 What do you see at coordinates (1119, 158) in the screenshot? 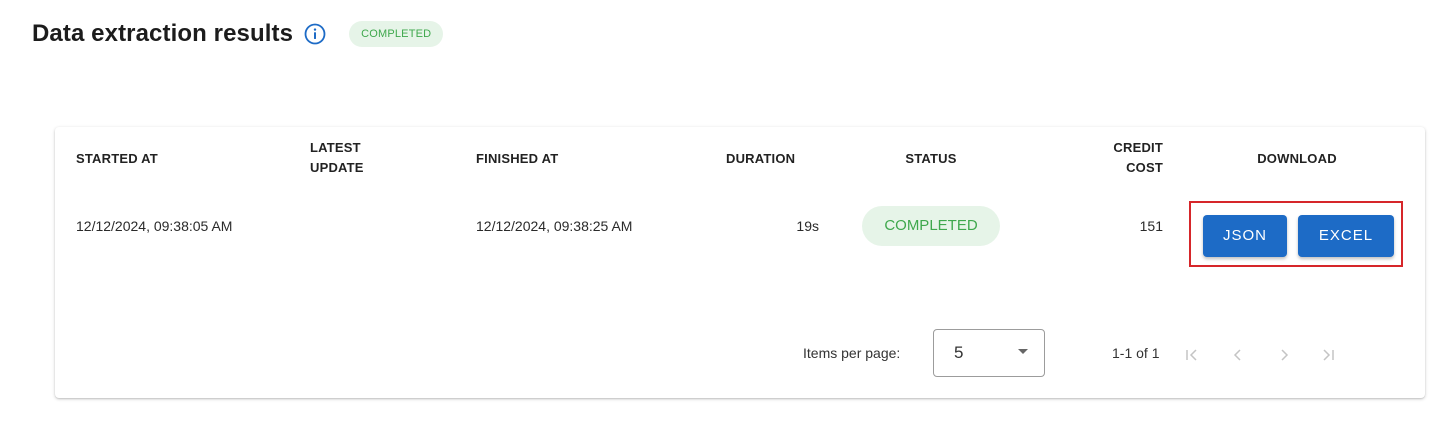
I see `column-header-credit-cost: CREDIT COST` at bounding box center [1119, 158].